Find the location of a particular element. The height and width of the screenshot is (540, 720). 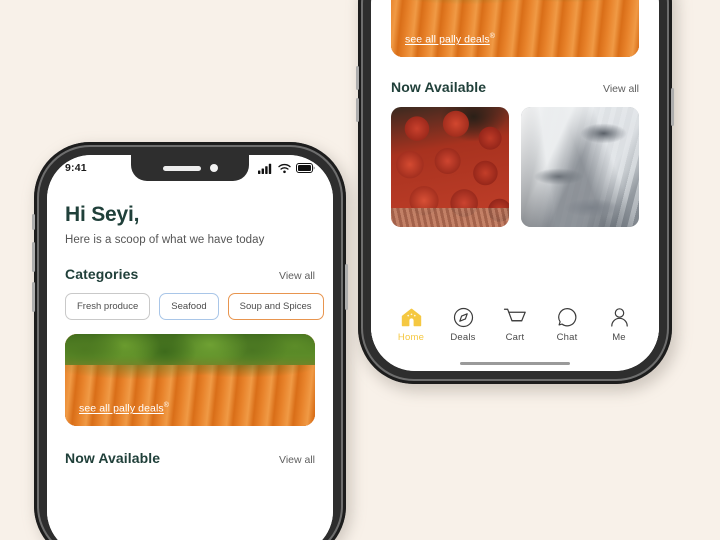

front-phone-volume-up-button is located at coordinates (33, 257).